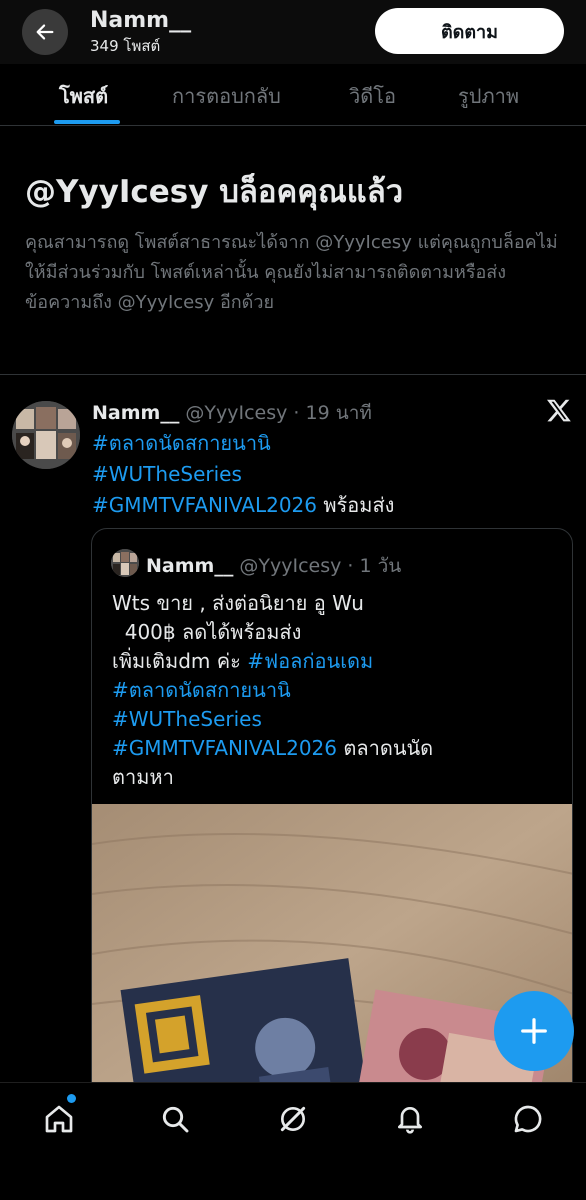 The image size is (586, 1200). I want to click on post-header: Namm__ @YyyIcesy · 19 นาที, so click(232, 413).